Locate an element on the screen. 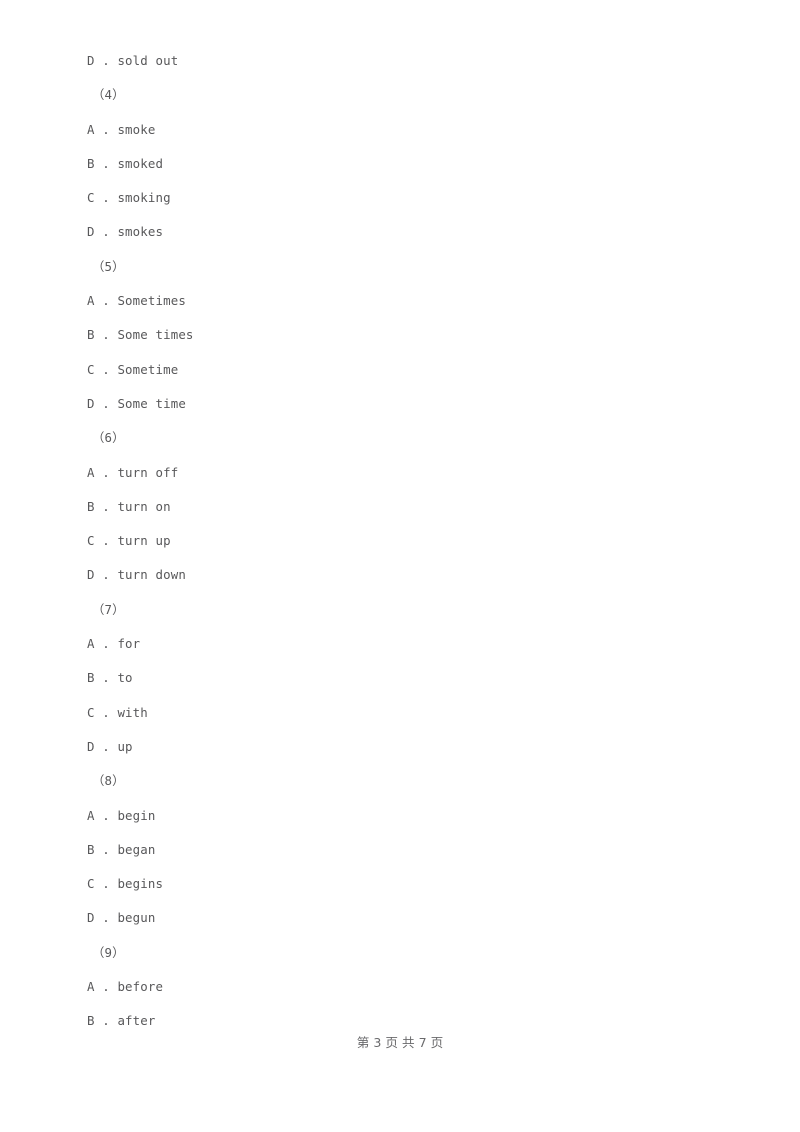 The image size is (800, 1132). question-number: （4） is located at coordinates (108, 95).